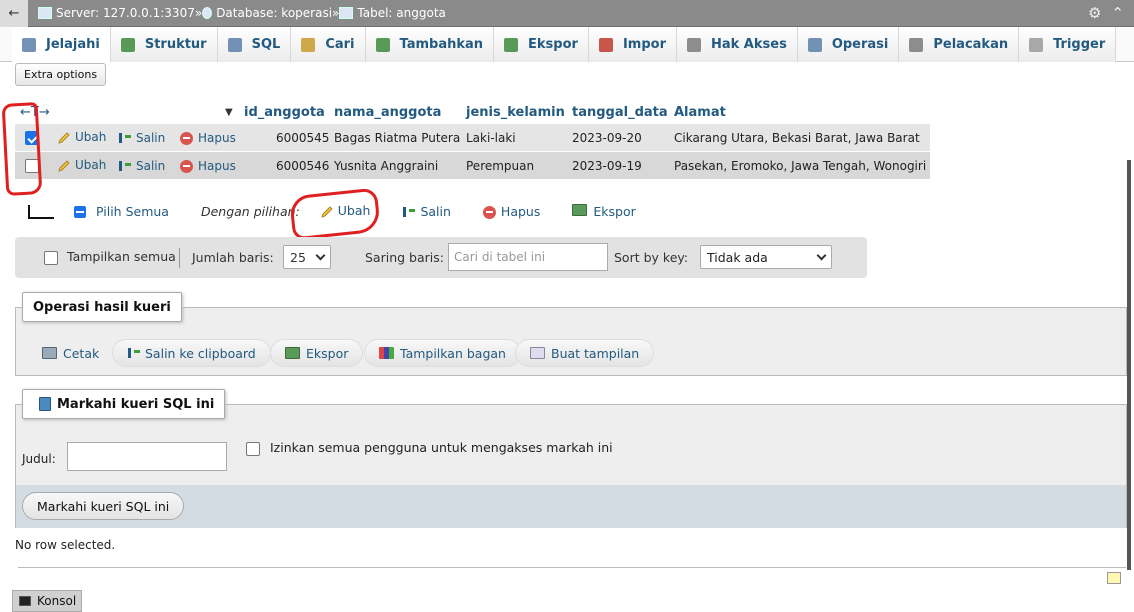  I want to click on cell-id: 6000545, so click(302, 138).